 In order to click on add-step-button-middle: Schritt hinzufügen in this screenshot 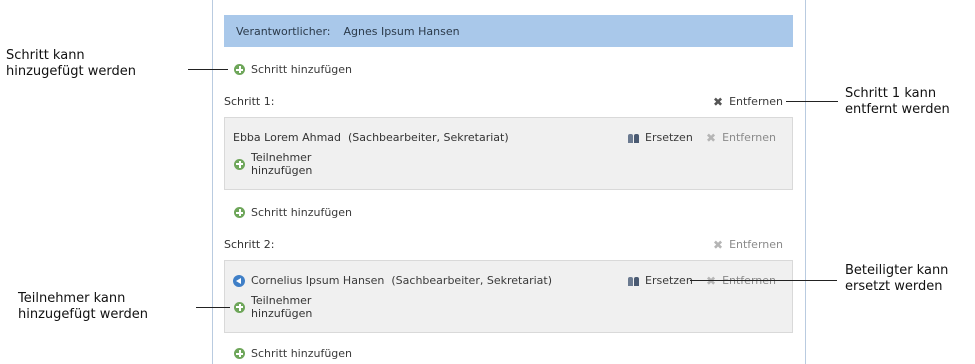, I will do `click(293, 212)`.